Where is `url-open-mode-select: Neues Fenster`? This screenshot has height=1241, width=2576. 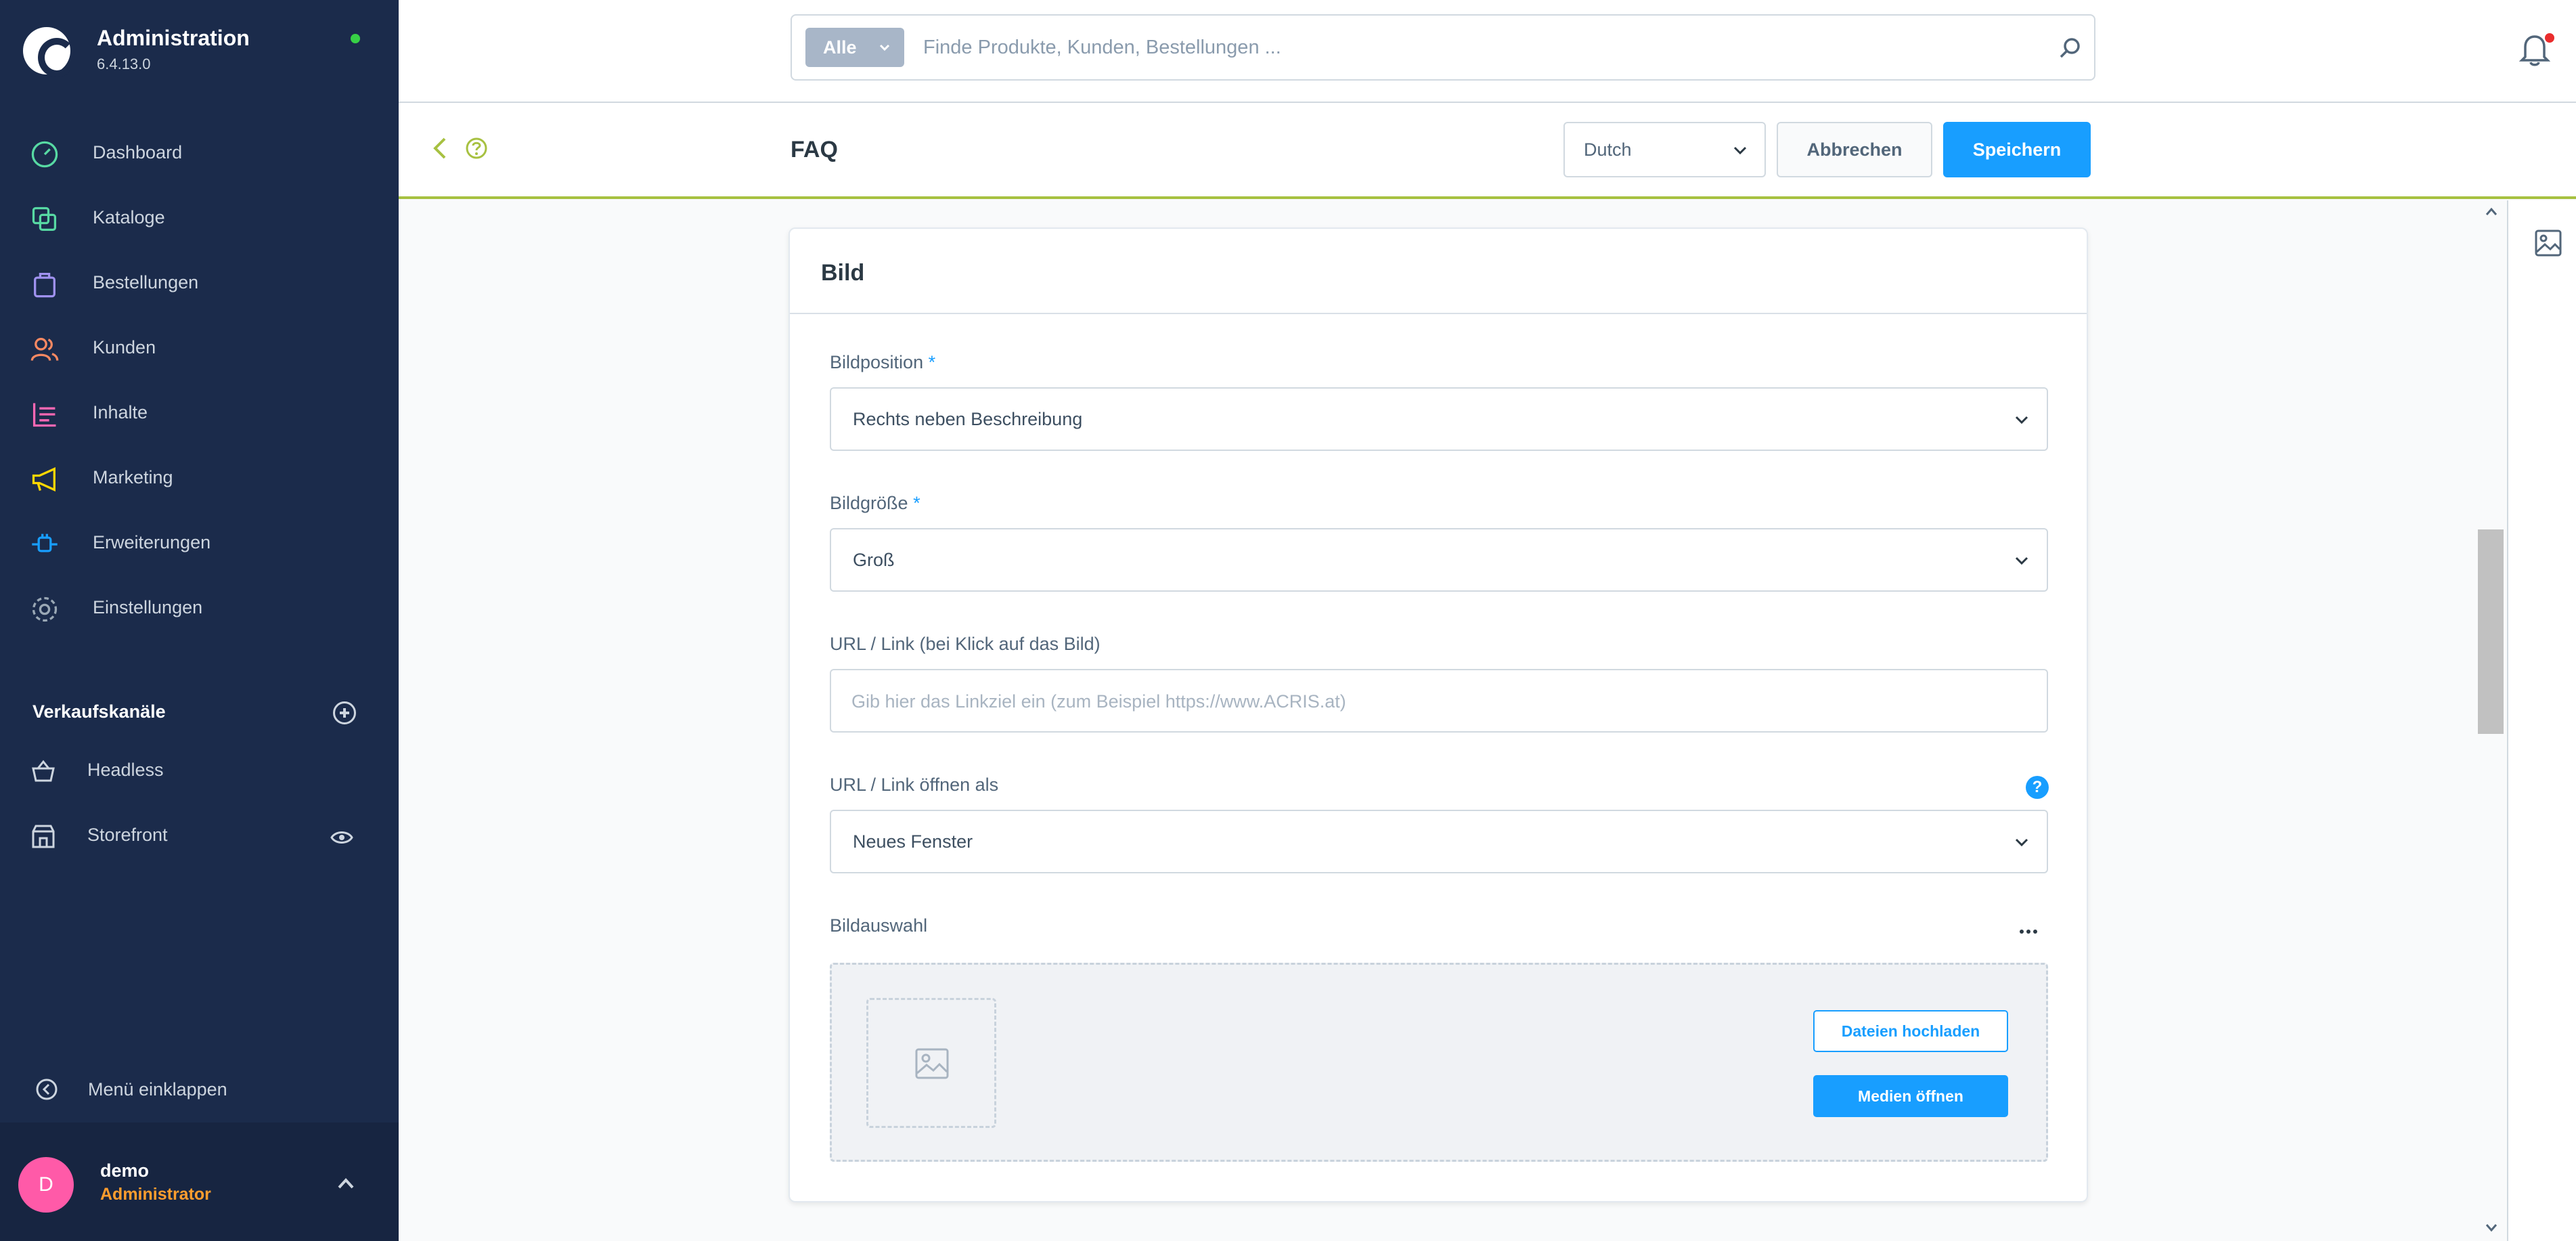 url-open-mode-select: Neues Fenster is located at coordinates (1439, 841).